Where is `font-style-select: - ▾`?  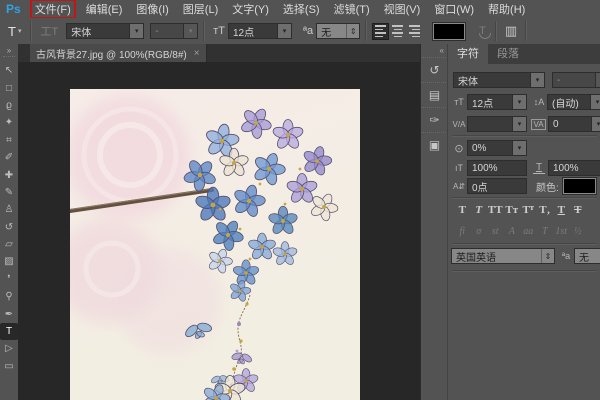 font-style-select: - ▾ is located at coordinates (174, 31).